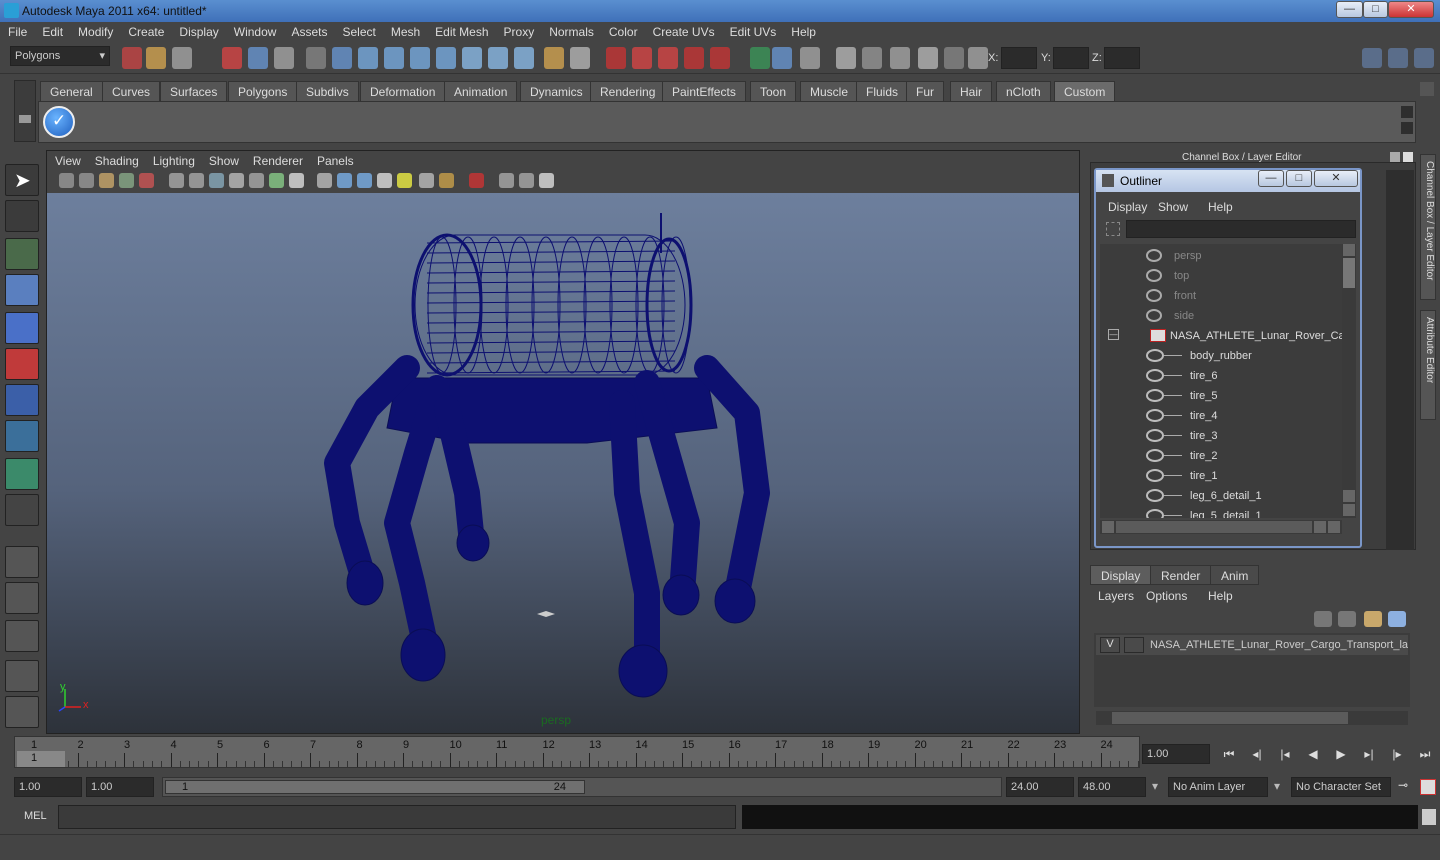  Describe the element at coordinates (131, 91) in the screenshot. I see `shelf-tab-curves: Curves` at that location.